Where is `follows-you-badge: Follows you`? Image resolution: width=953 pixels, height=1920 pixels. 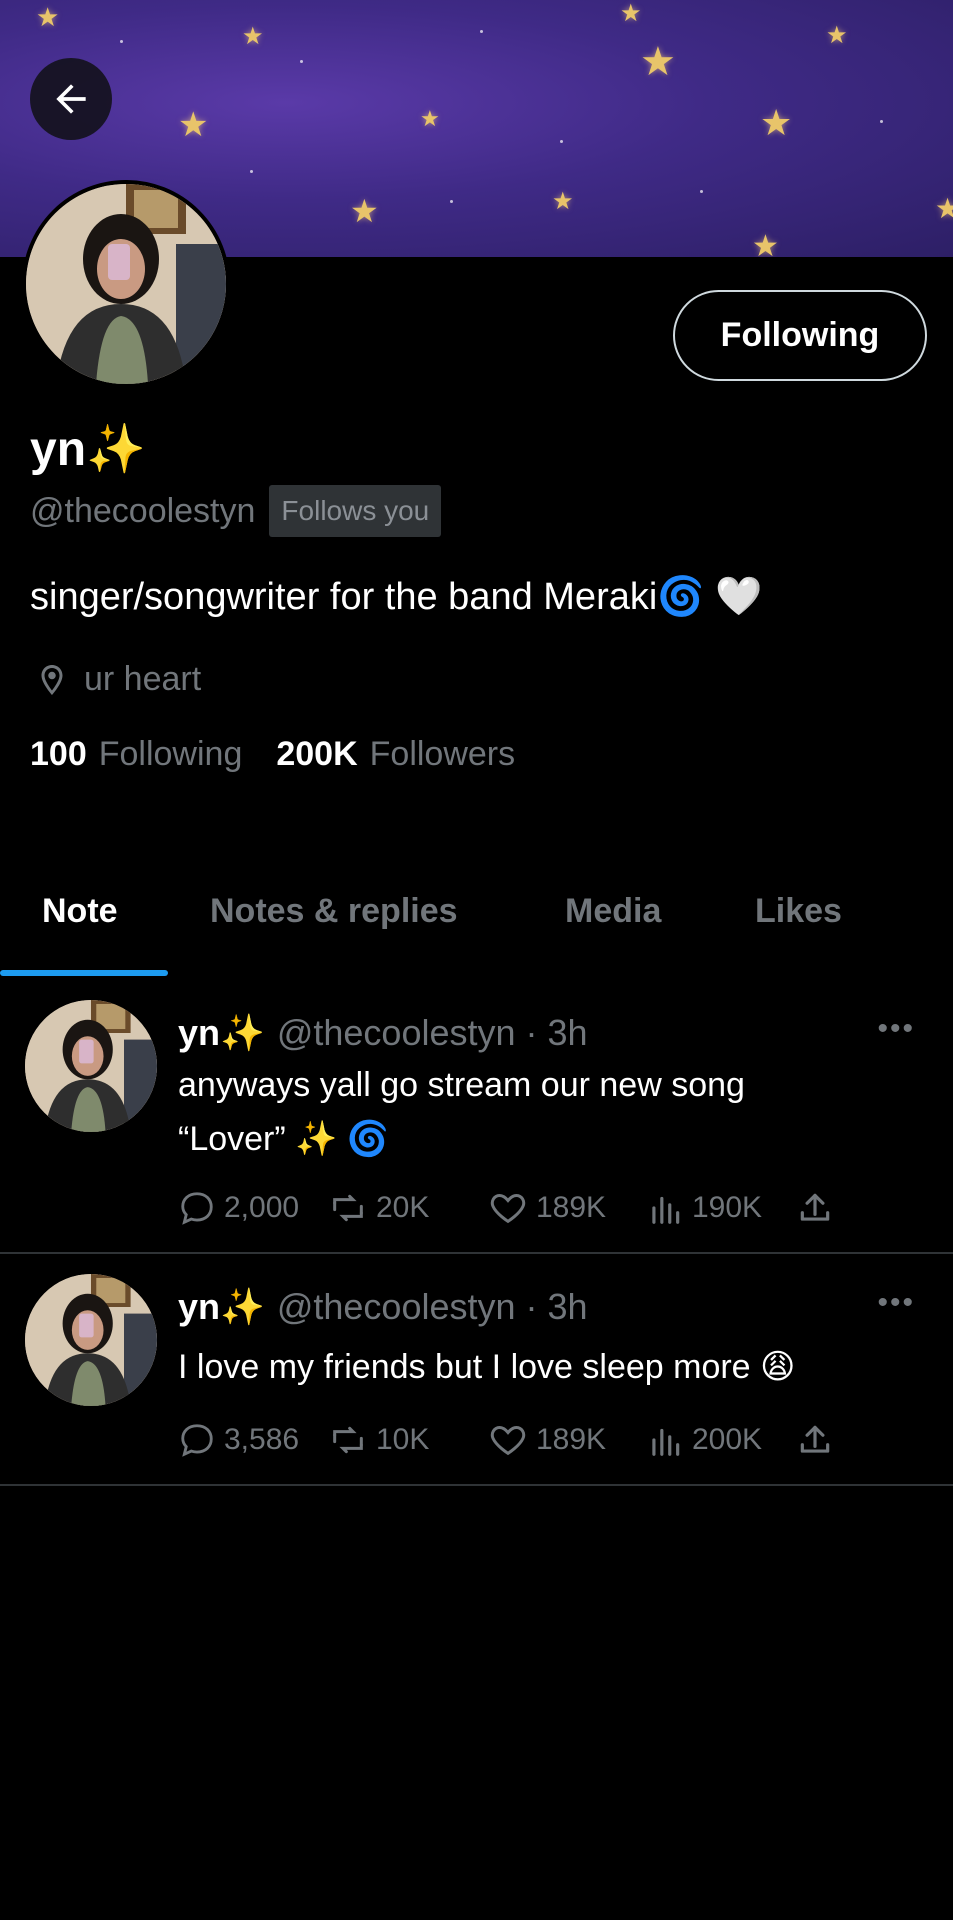
follows-you-badge: Follows you is located at coordinates (355, 511).